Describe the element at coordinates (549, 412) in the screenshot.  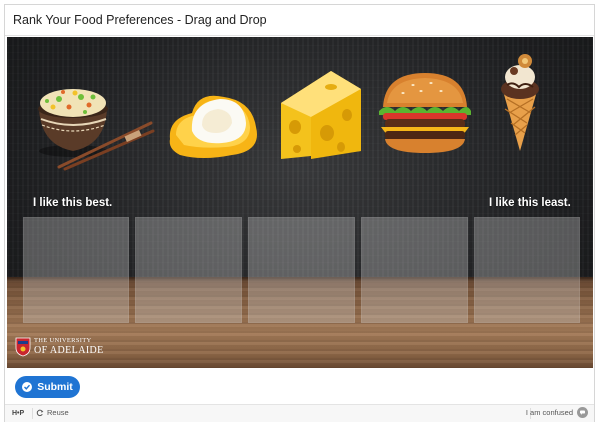
I see `confused-label: I am confused` at that location.